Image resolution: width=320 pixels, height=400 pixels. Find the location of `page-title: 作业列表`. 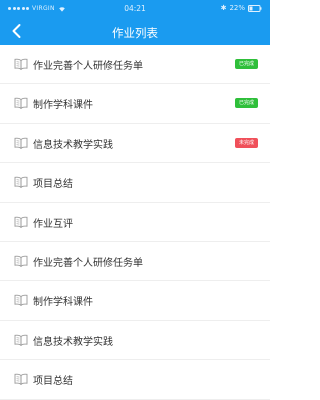

page-title: 作业列表 is located at coordinates (135, 33).